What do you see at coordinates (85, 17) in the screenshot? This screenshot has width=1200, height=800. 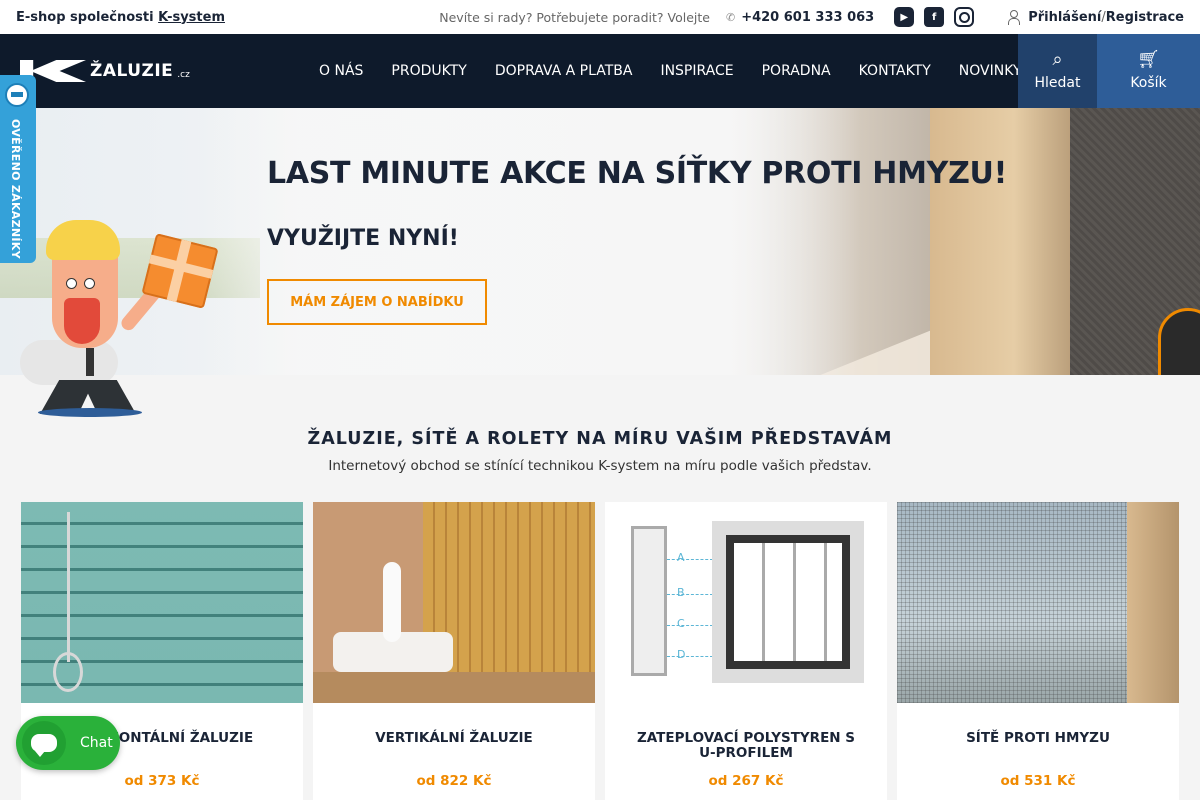 I see `brand-prefix: E-shop společnosti` at bounding box center [85, 17].